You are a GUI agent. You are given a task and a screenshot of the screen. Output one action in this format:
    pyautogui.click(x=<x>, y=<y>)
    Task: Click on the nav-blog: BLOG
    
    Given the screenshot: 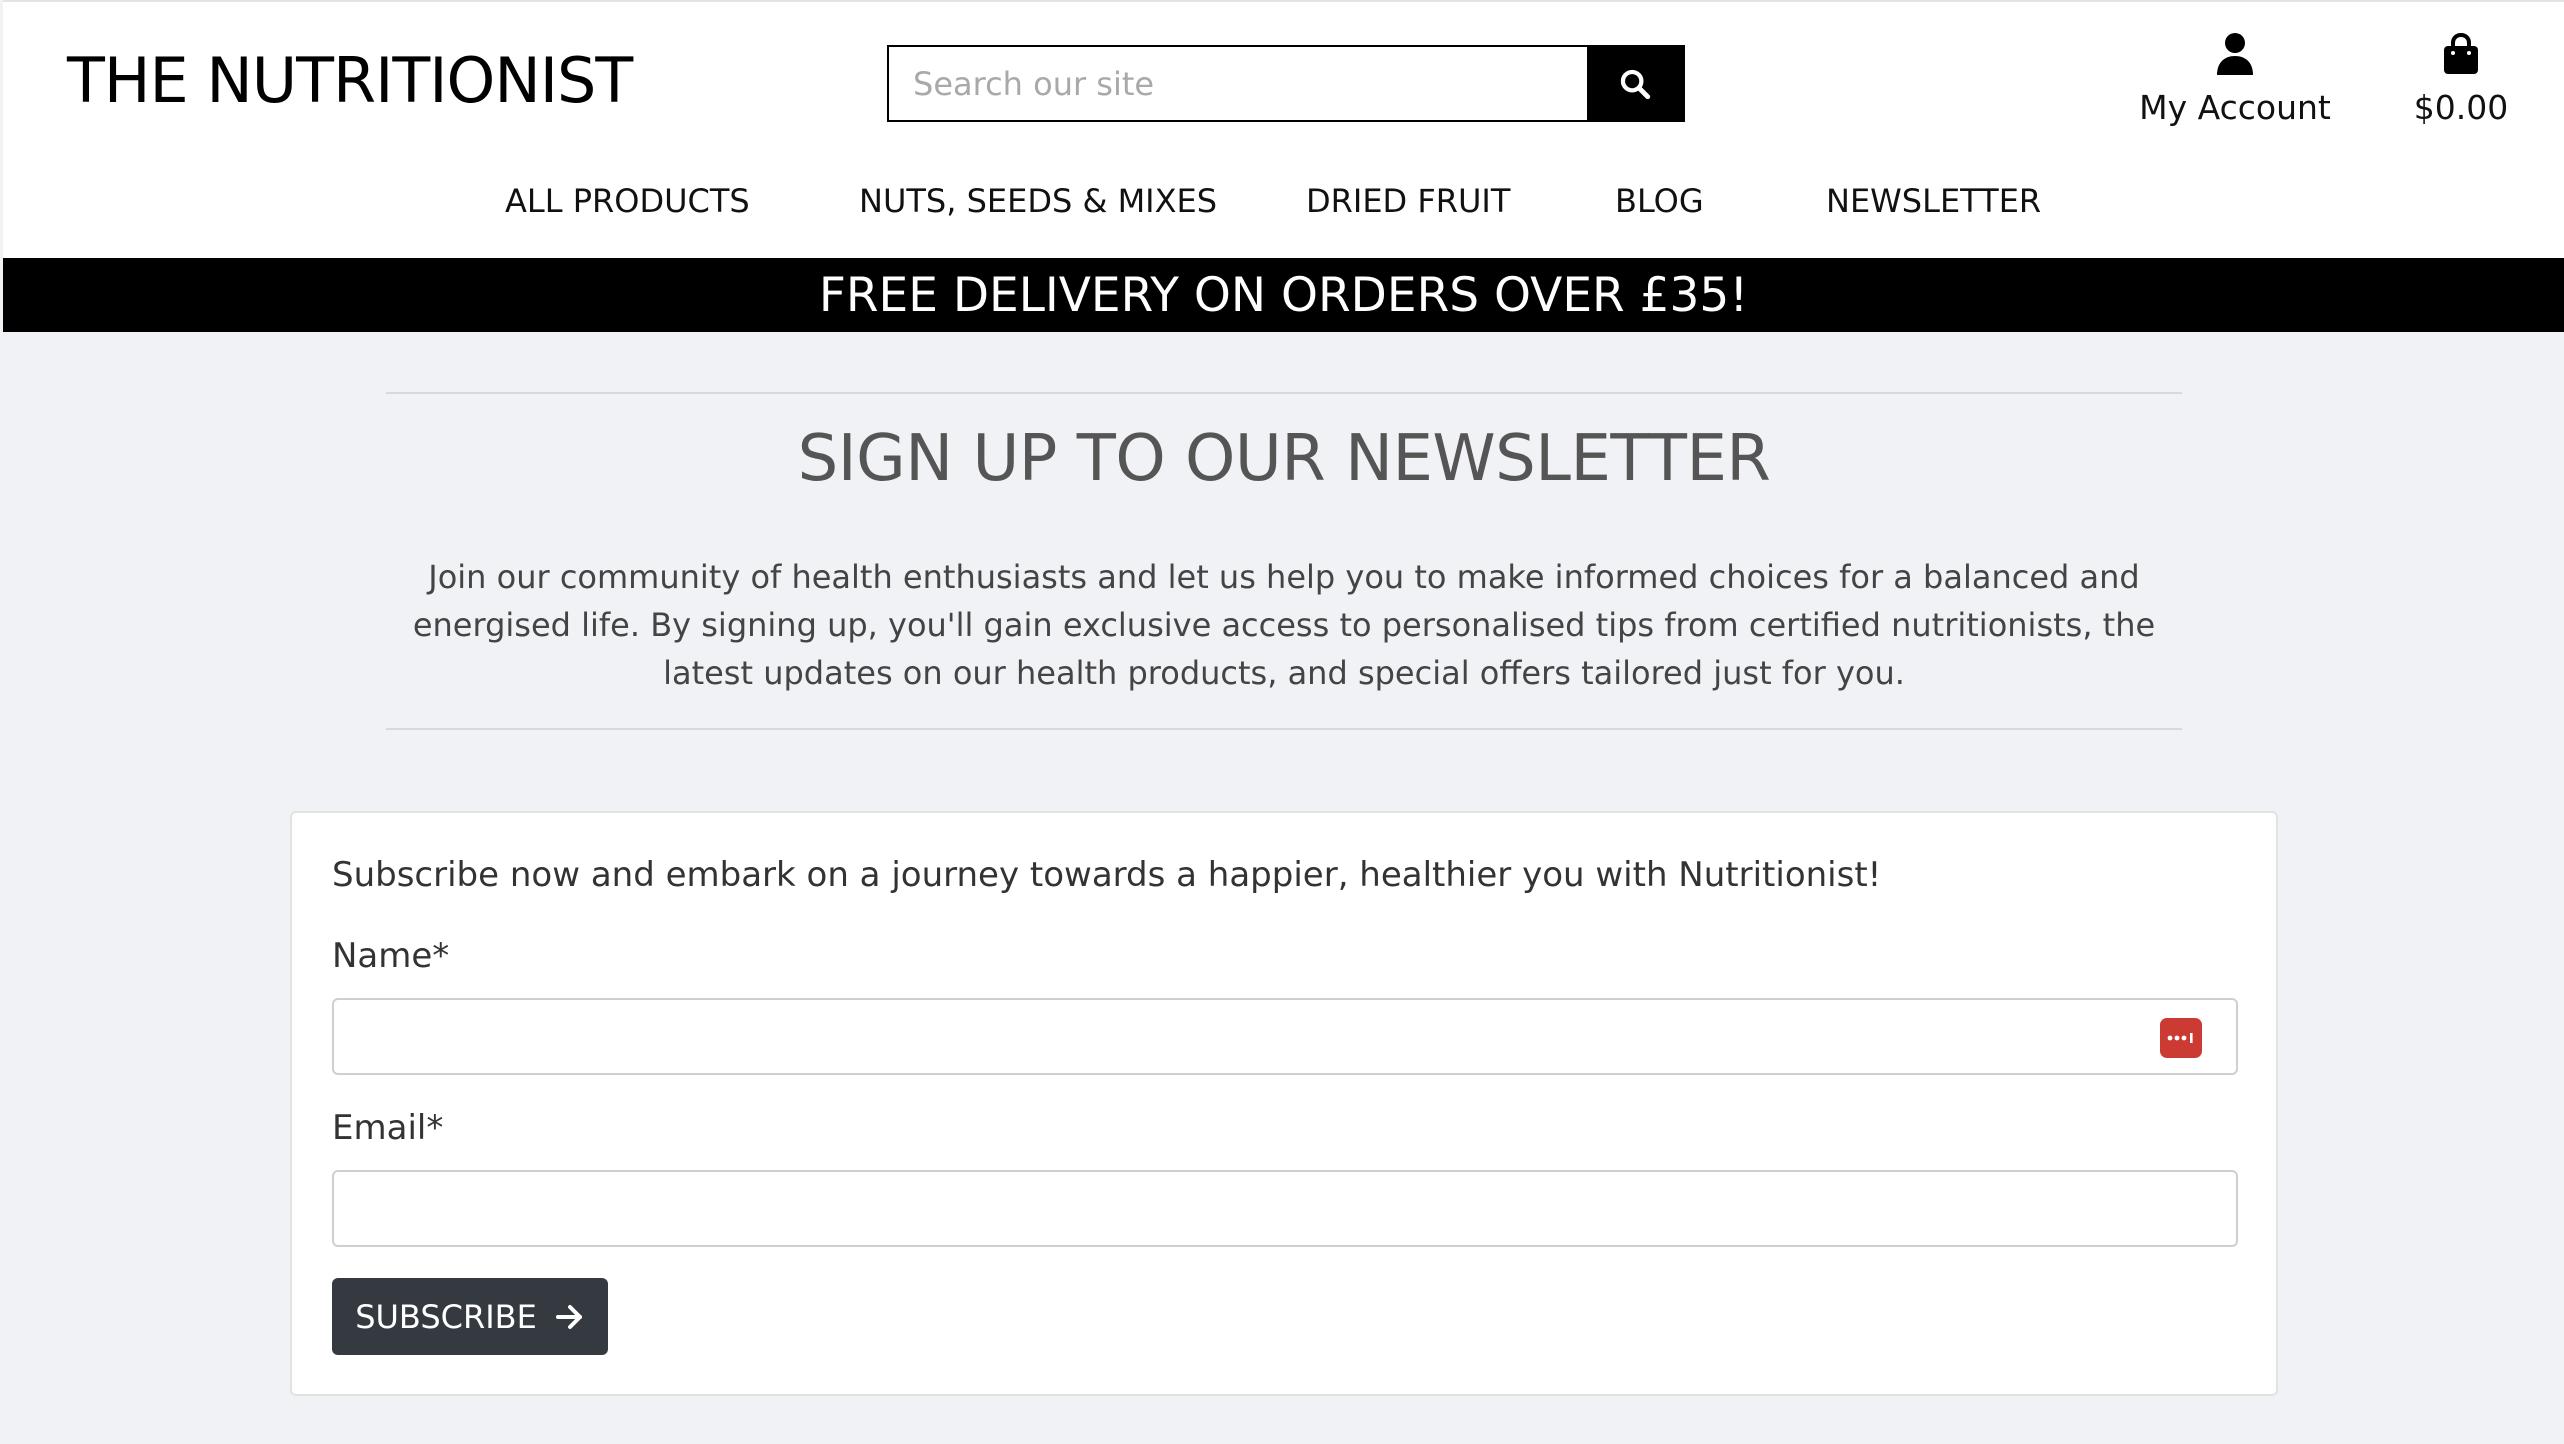 What is the action you would take?
    pyautogui.click(x=1659, y=201)
    